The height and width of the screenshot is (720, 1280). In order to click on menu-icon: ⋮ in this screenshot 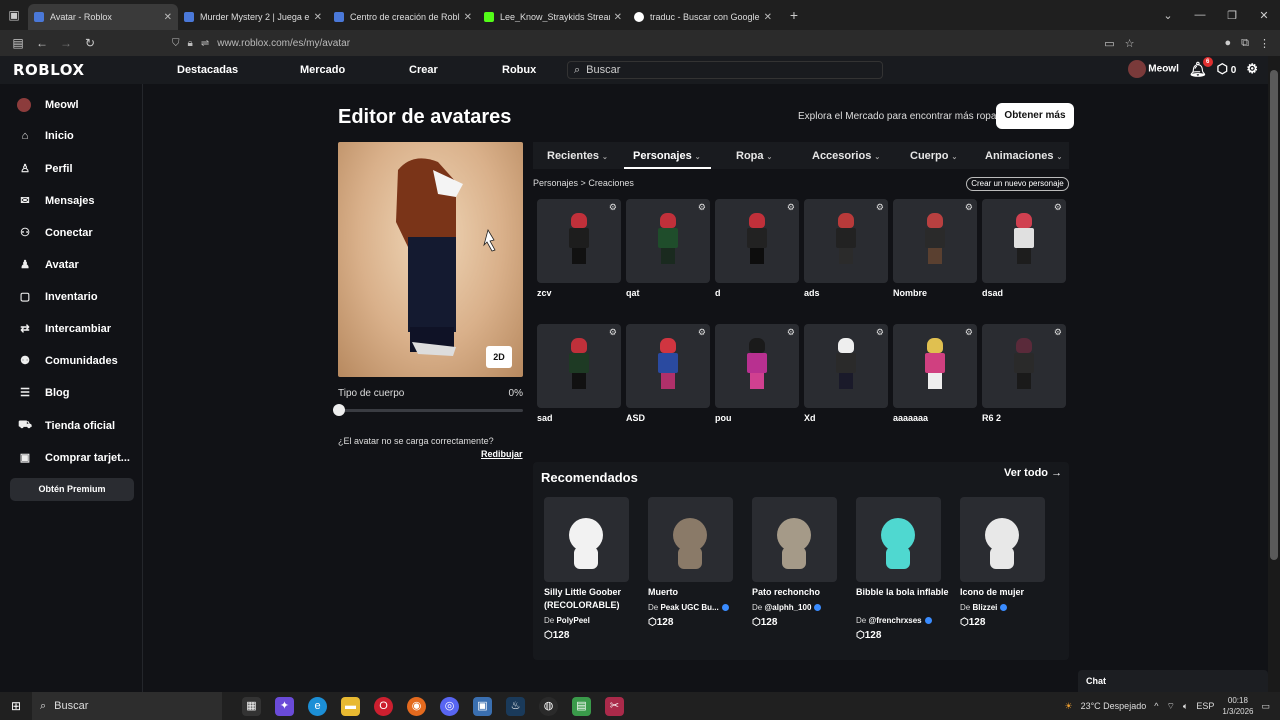, I will do `click(1264, 43)`.